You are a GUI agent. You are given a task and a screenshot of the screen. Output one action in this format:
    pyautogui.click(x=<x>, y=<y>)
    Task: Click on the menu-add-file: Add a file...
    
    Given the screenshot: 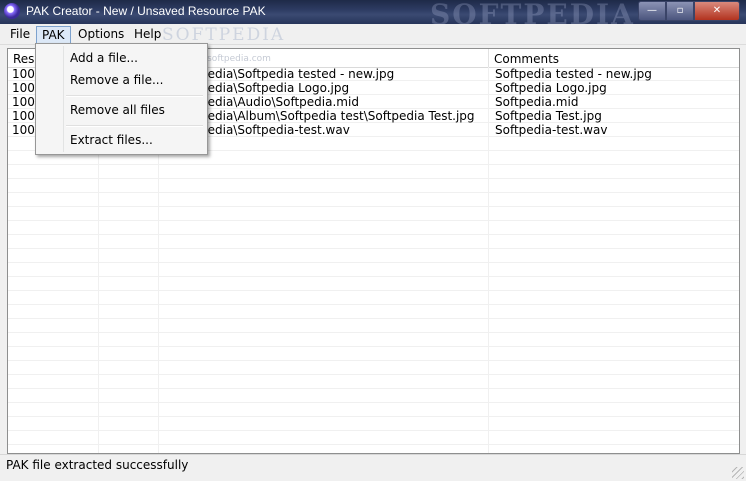 What is the action you would take?
    pyautogui.click(x=121, y=58)
    